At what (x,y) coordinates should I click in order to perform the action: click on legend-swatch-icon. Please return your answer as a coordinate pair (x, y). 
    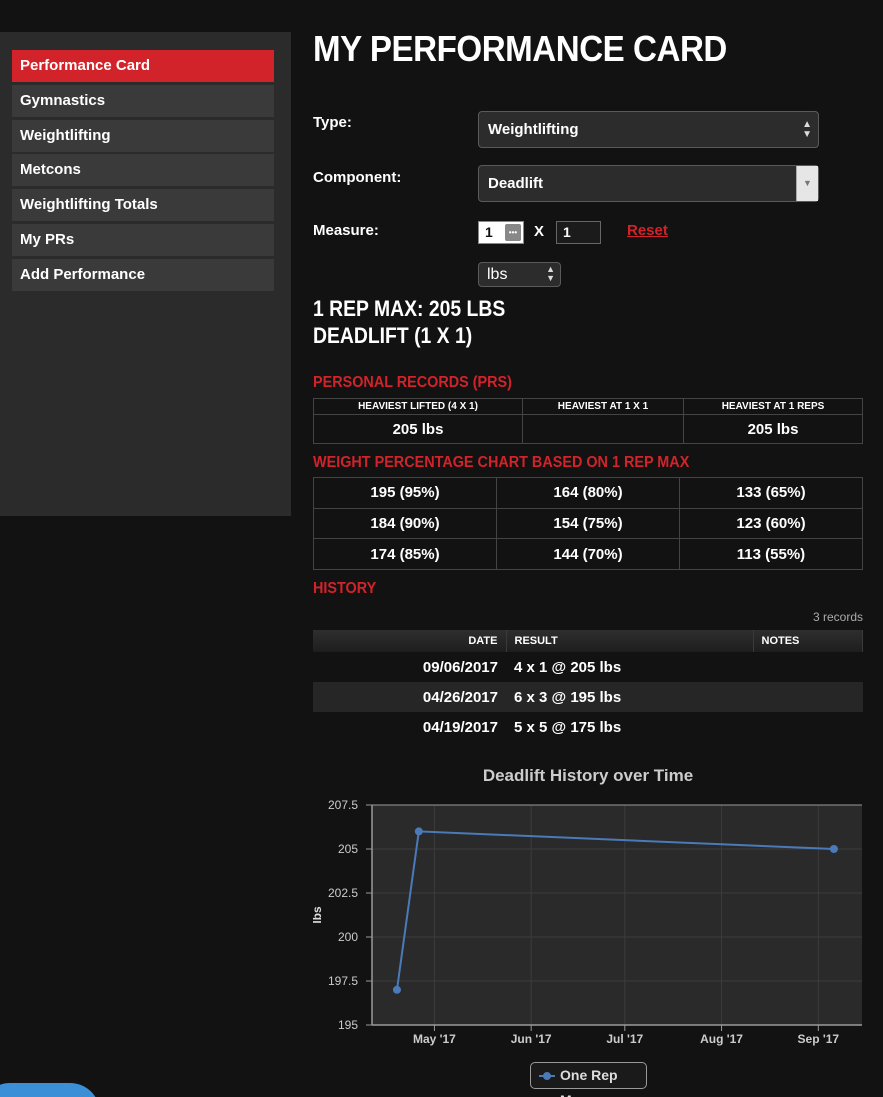
    Looking at the image, I should click on (547, 1076).